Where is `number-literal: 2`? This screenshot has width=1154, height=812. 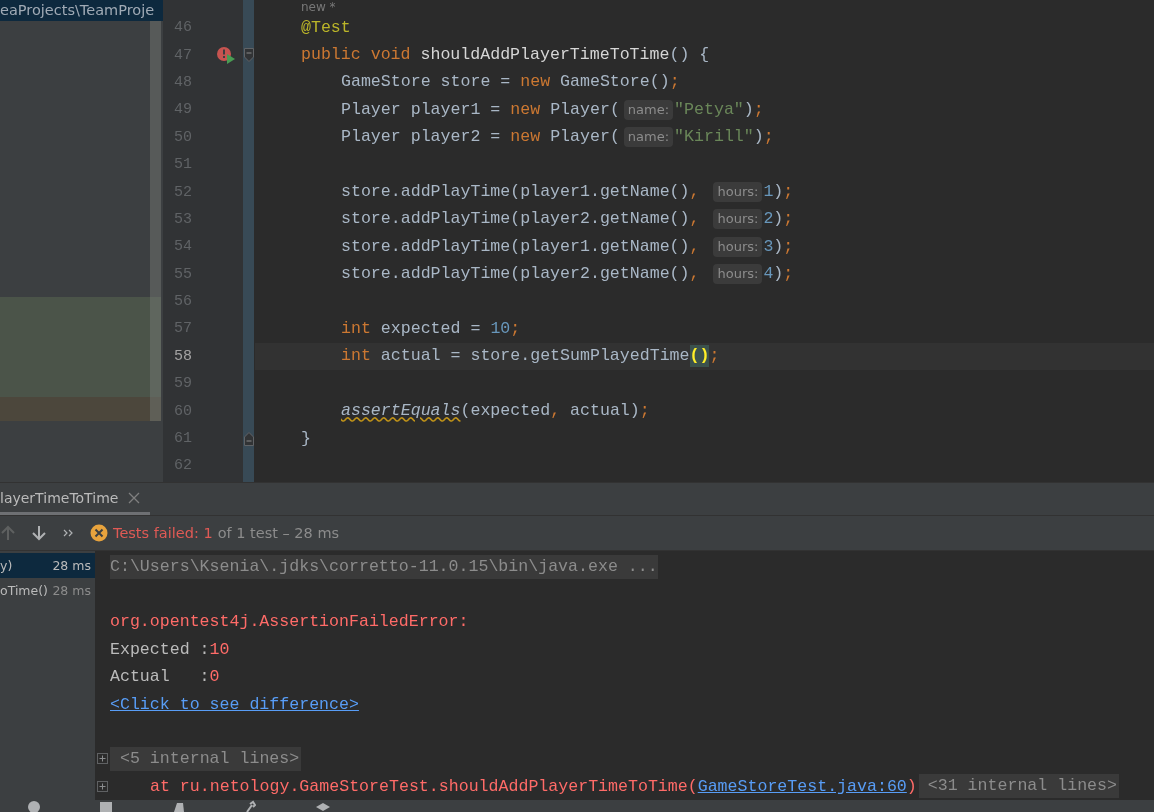
number-literal: 2 is located at coordinates (768, 219).